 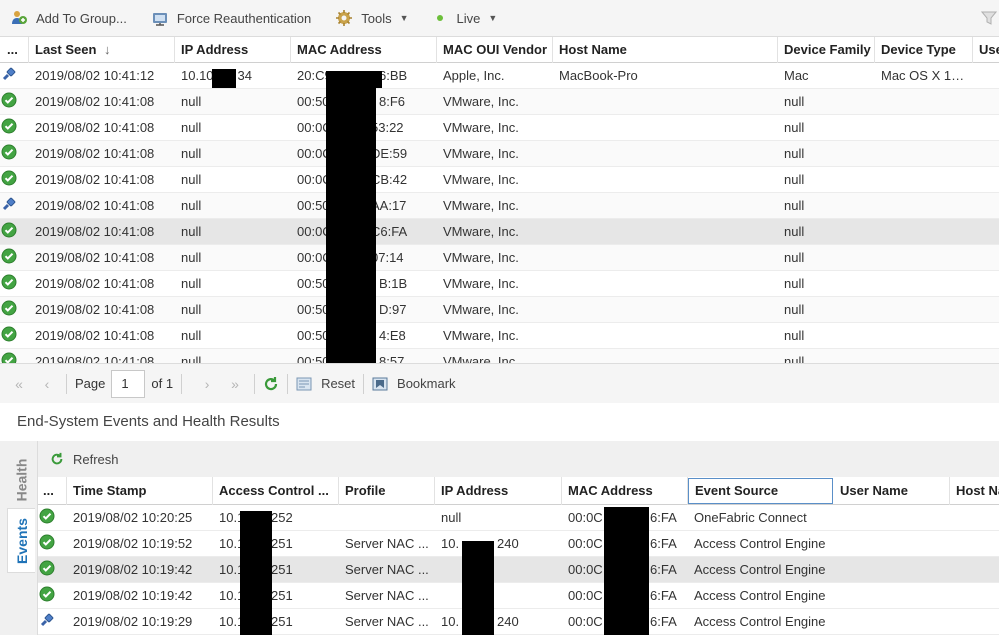 I want to click on force-reauthentication-button: Force Reauthentication, so click(x=231, y=18).